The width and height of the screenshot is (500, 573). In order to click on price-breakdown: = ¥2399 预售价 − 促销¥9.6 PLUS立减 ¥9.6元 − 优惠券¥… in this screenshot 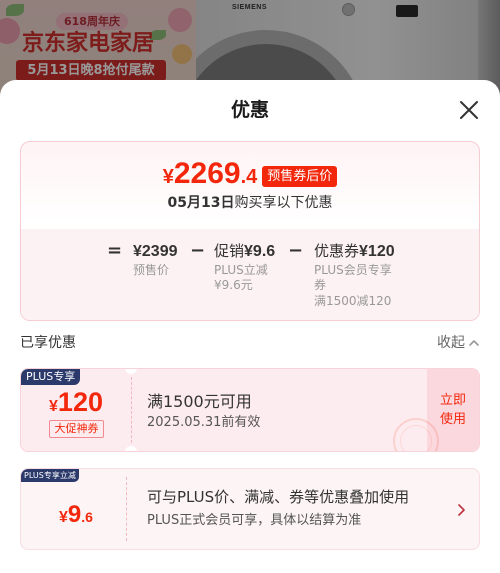, I will do `click(250, 274)`.